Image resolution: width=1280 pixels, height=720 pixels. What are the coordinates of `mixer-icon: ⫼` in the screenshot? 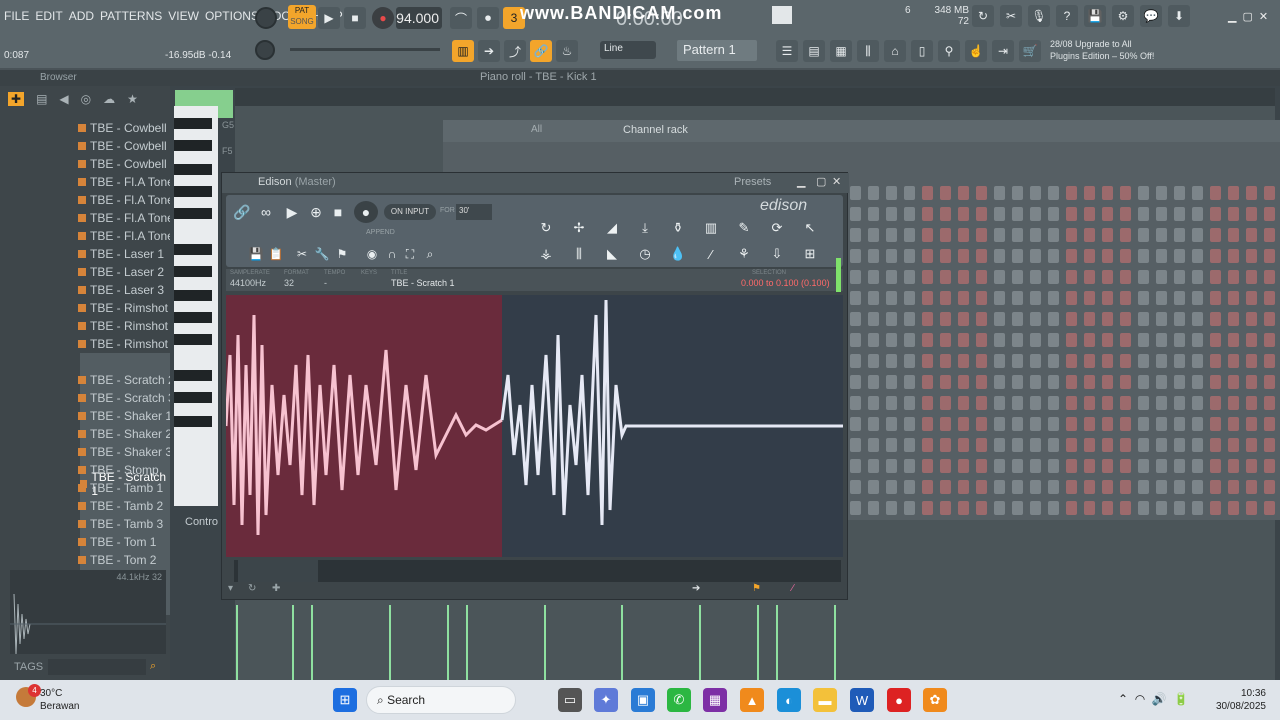 It's located at (868, 51).